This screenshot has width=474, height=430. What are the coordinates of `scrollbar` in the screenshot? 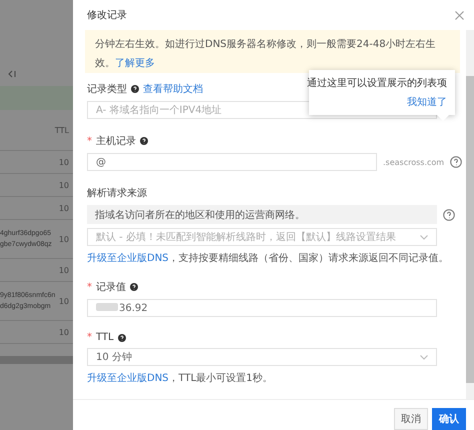 It's located at (470, 214).